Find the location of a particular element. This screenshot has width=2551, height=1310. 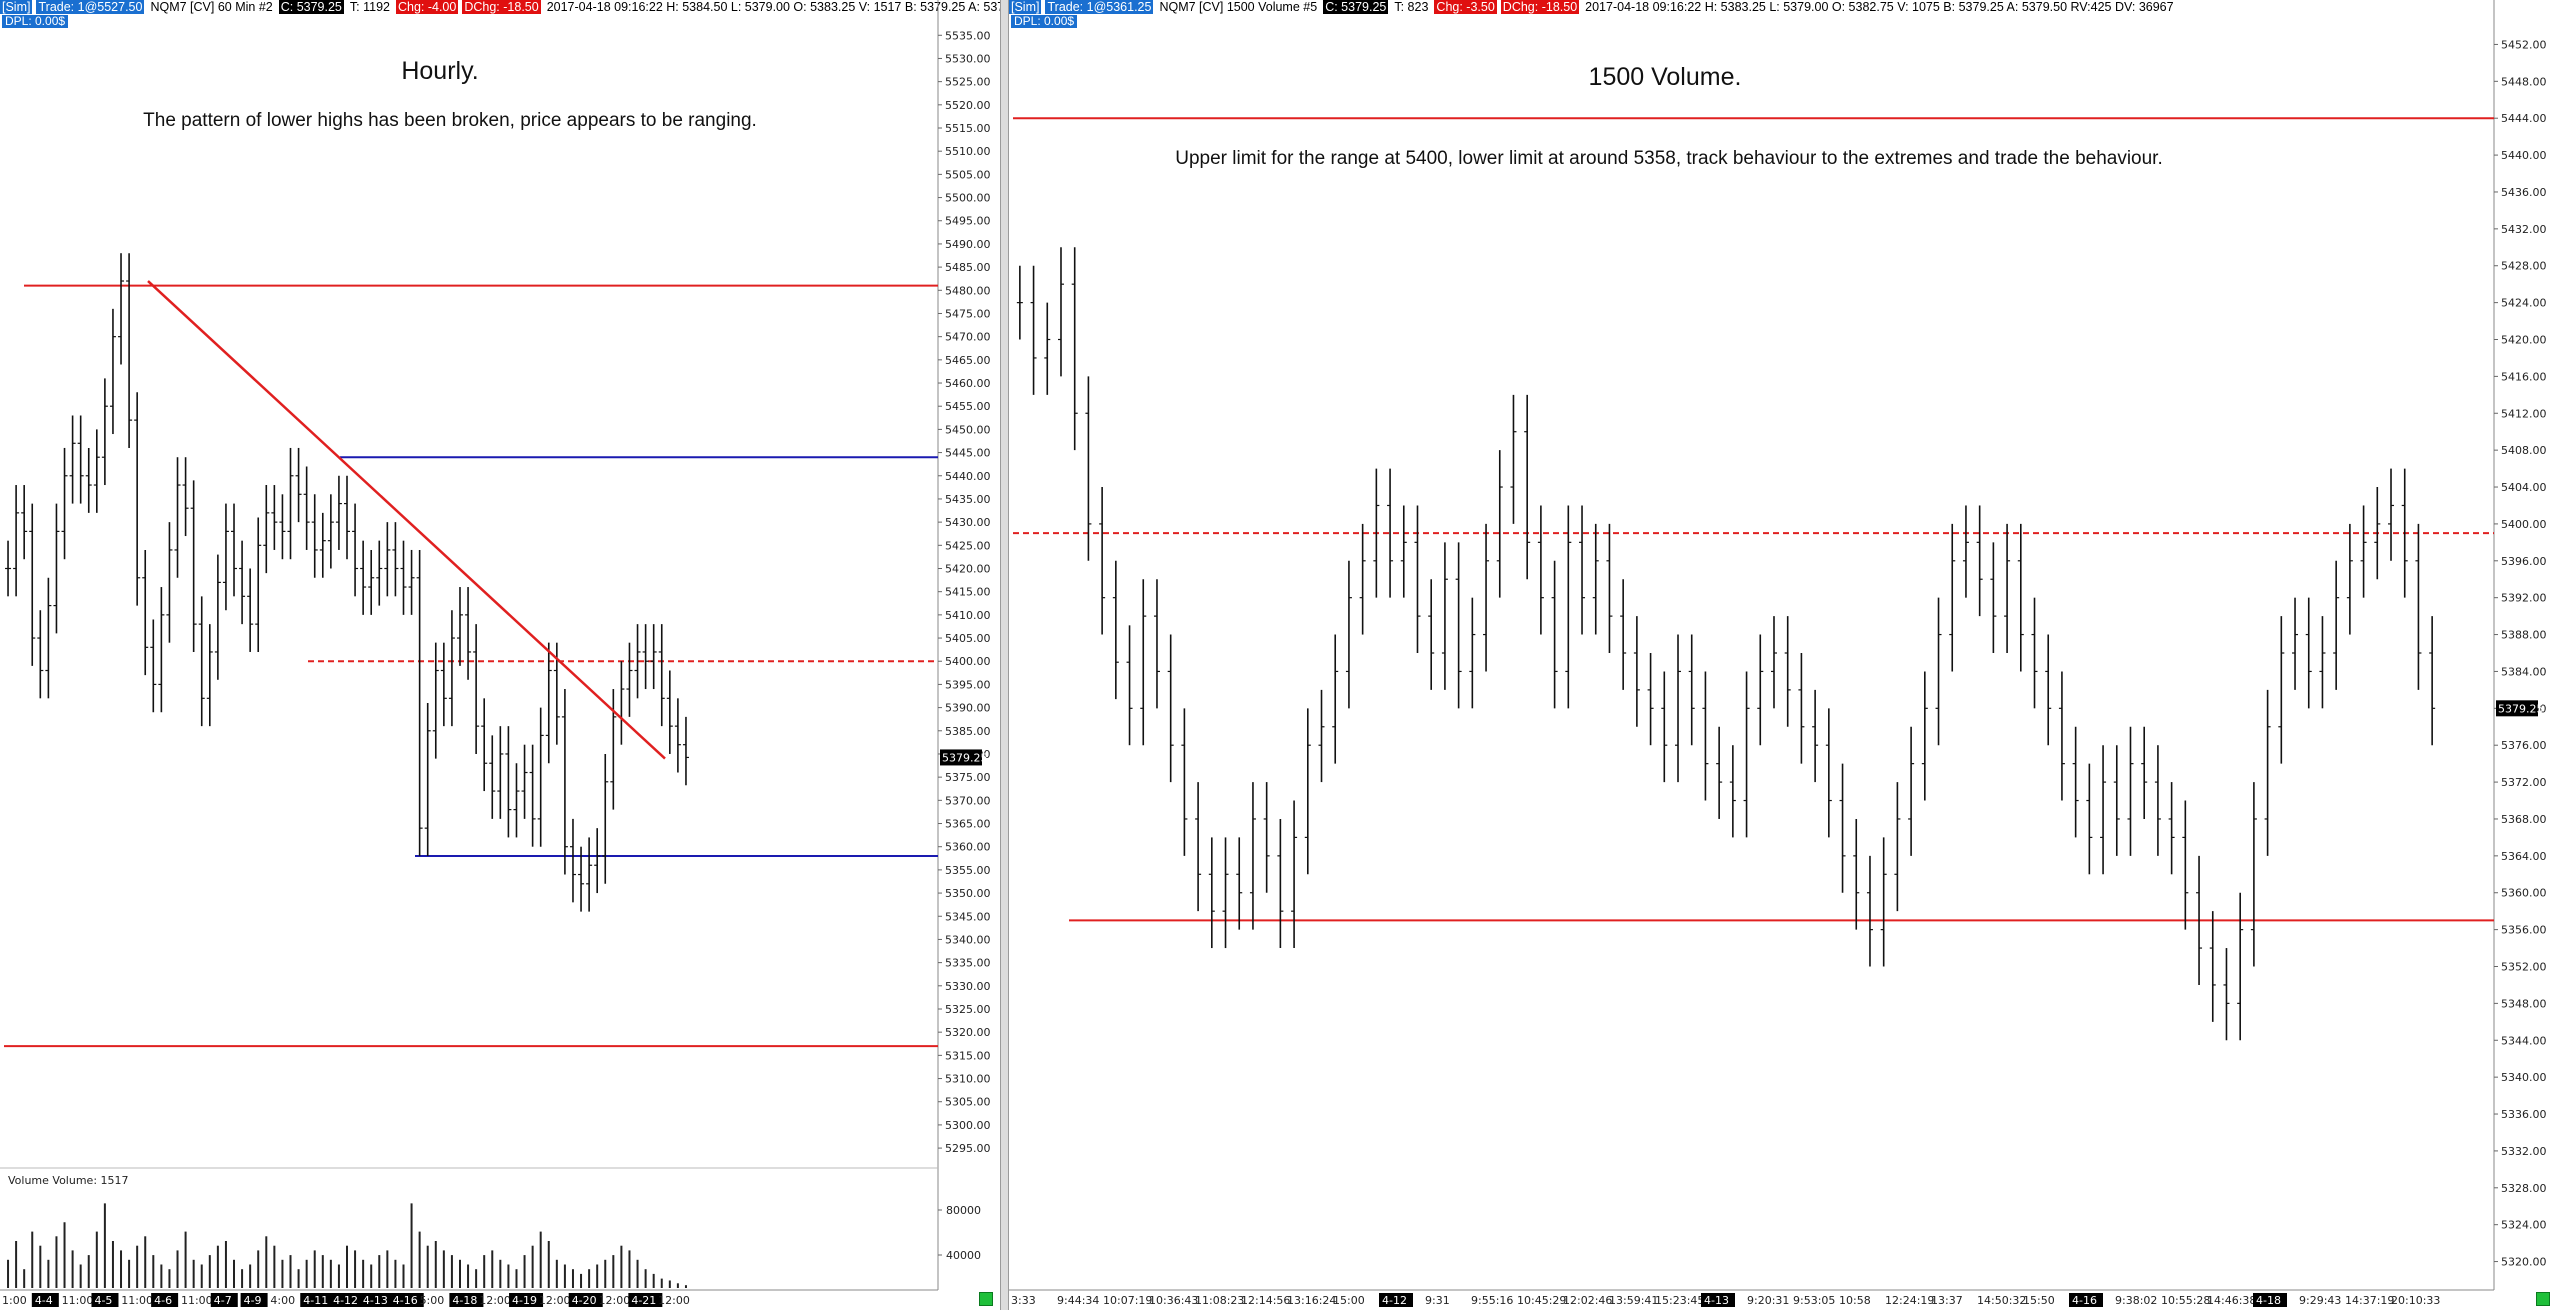

date-label: 4-20 is located at coordinates (584, 1300).